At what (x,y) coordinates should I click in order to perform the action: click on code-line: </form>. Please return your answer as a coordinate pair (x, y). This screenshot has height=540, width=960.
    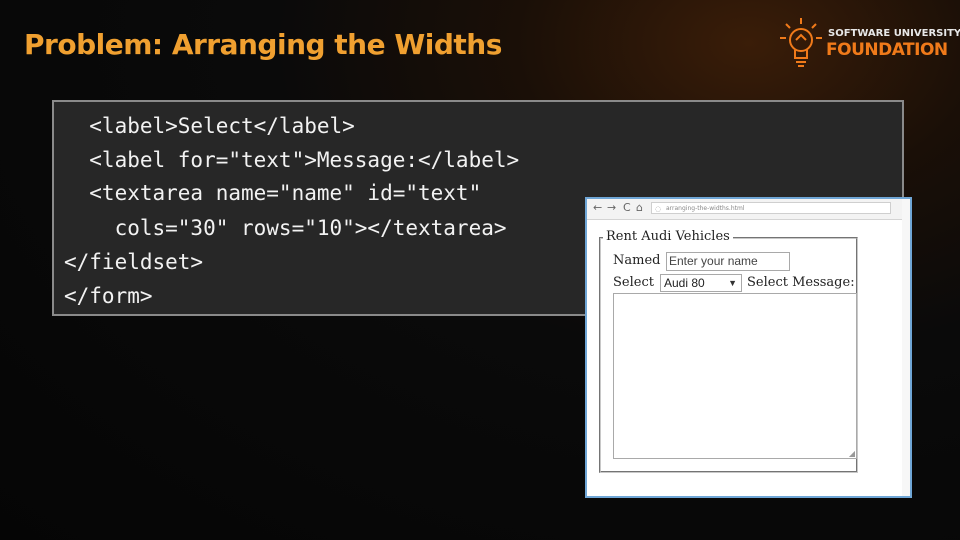
    Looking at the image, I should click on (108, 296).